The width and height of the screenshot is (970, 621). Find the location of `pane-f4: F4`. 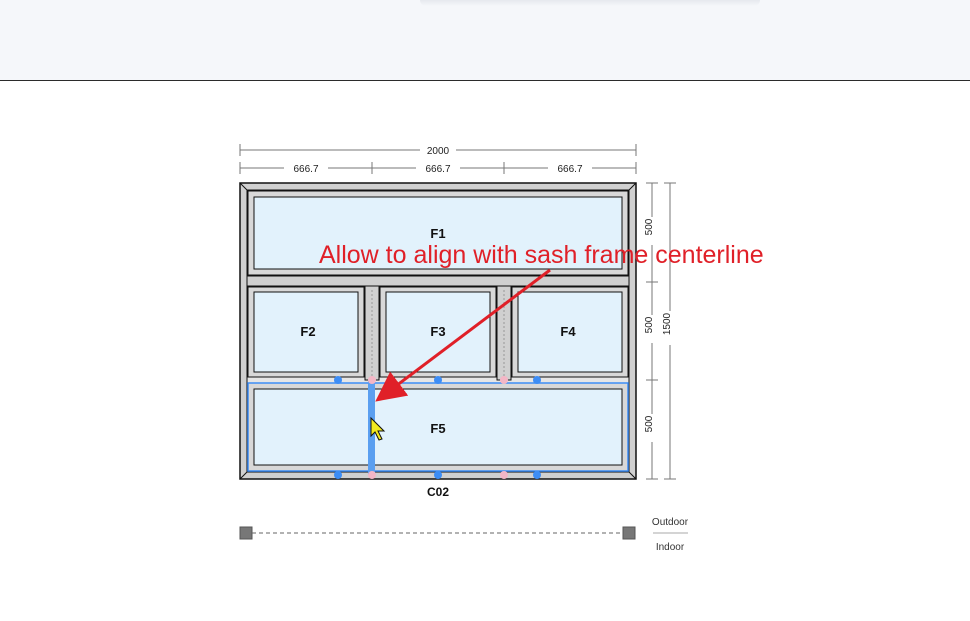

pane-f4: F4 is located at coordinates (570, 332).